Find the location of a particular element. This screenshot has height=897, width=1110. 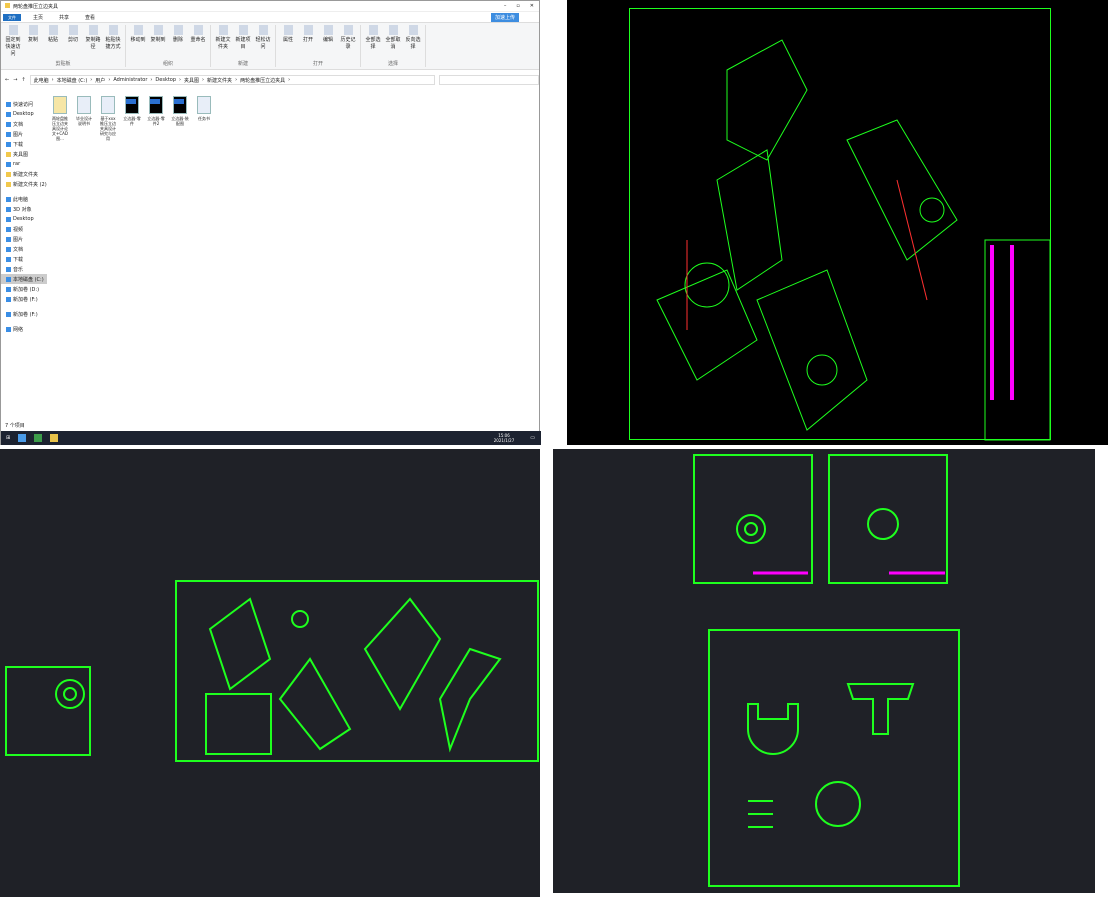

minimize-icon: – is located at coordinates (505, 6).